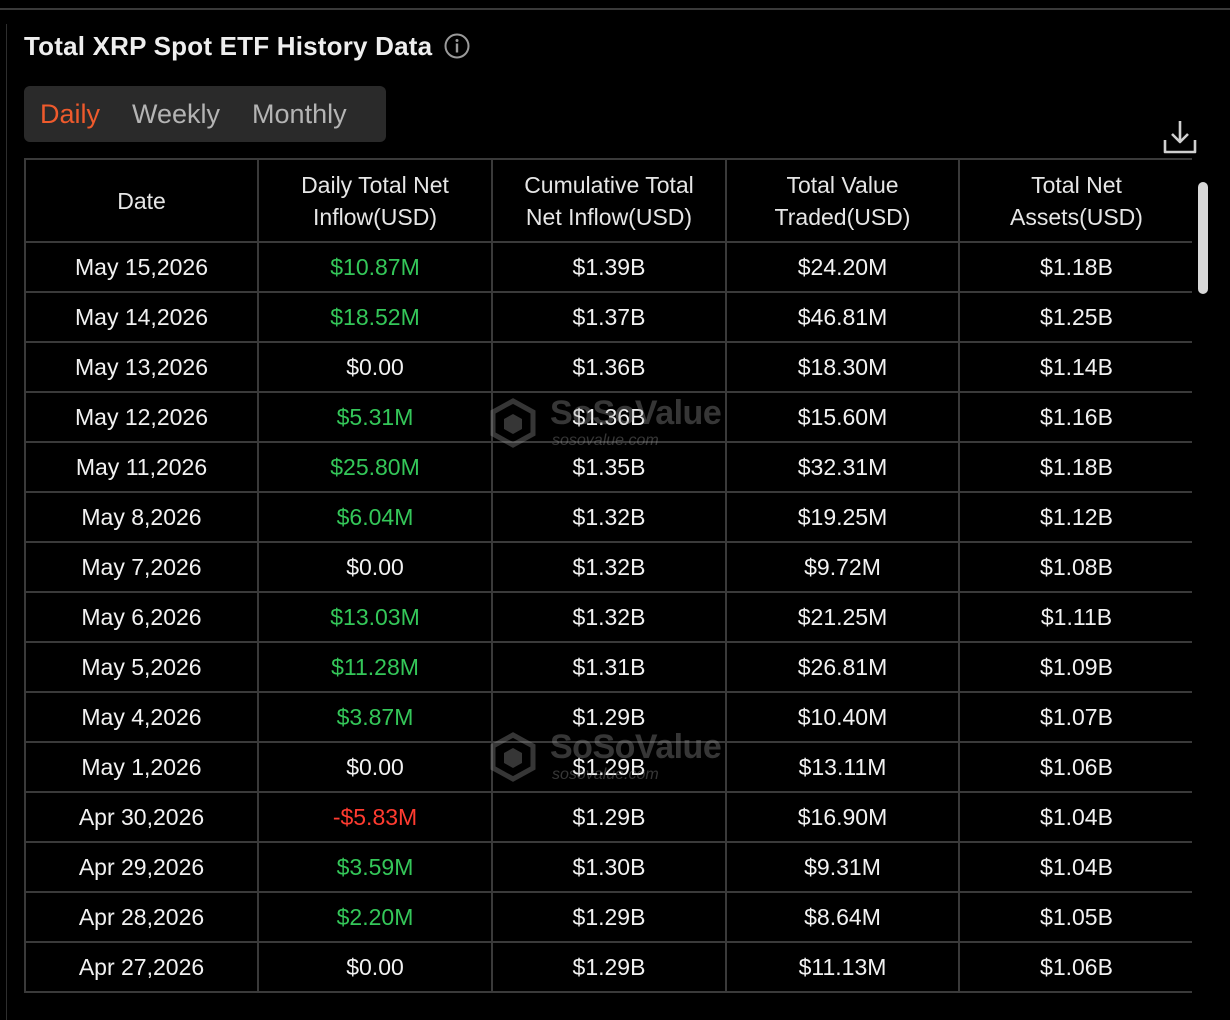 This screenshot has height=1020, width=1230. What do you see at coordinates (843, 567) in the screenshot?
I see `total-value-traded-cell: $9.72M` at bounding box center [843, 567].